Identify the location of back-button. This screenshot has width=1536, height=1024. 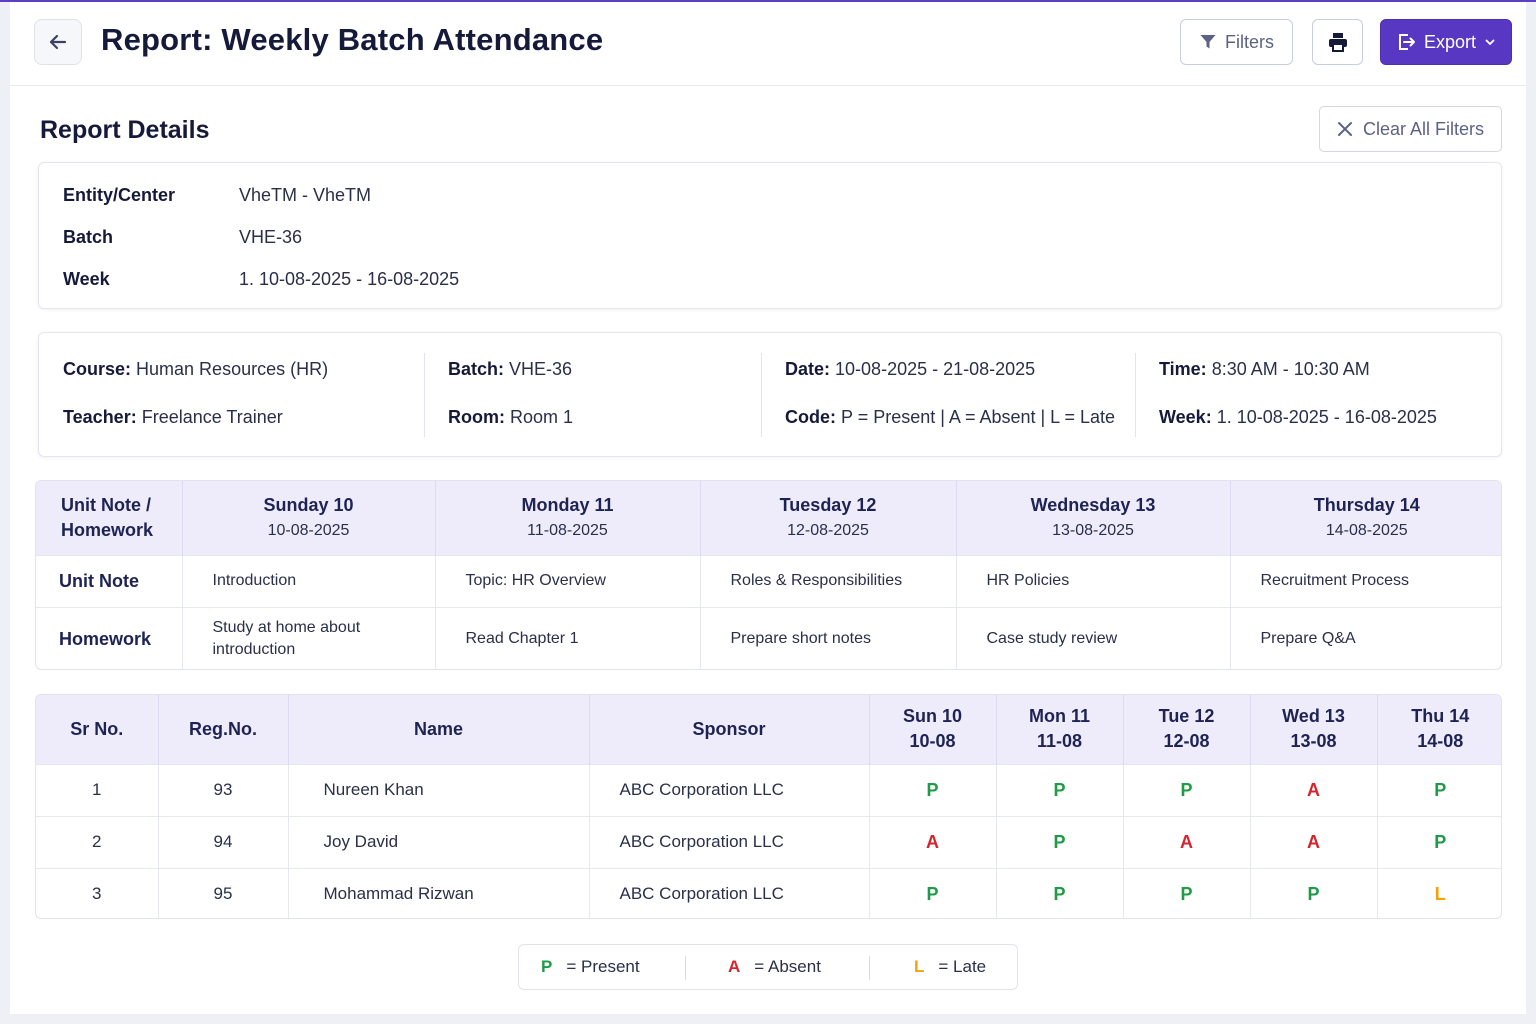
(58, 42).